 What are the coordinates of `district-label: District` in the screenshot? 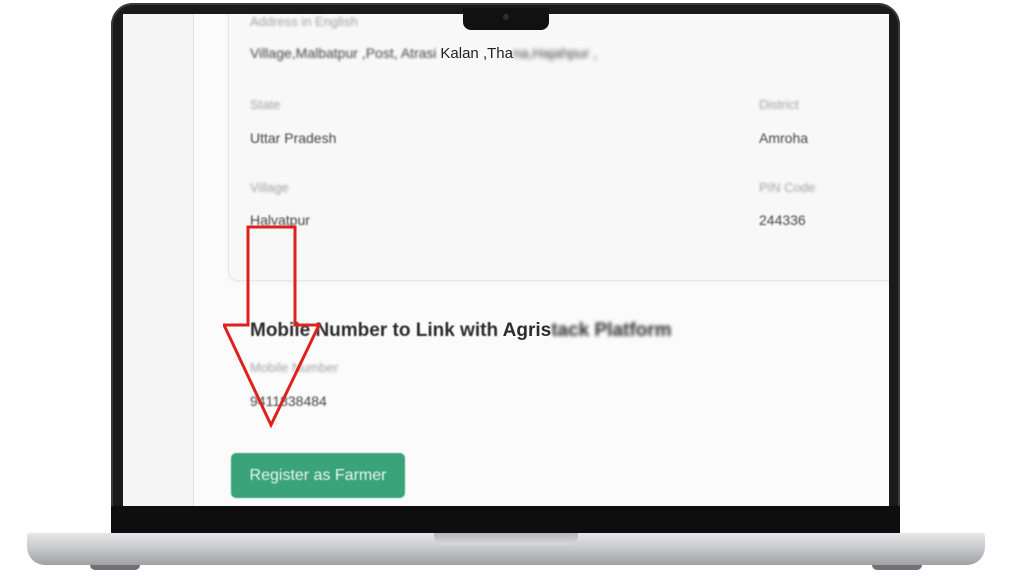 It's located at (779, 104).